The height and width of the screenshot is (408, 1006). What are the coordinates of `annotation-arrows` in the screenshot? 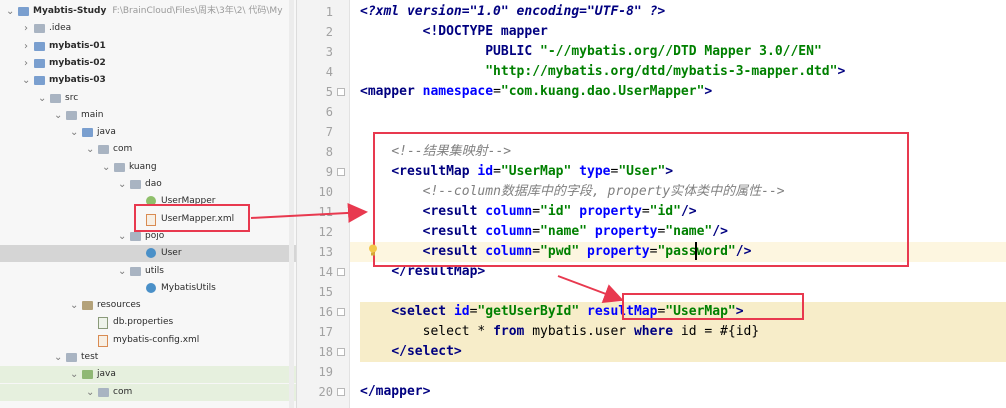 It's located at (437, 253).